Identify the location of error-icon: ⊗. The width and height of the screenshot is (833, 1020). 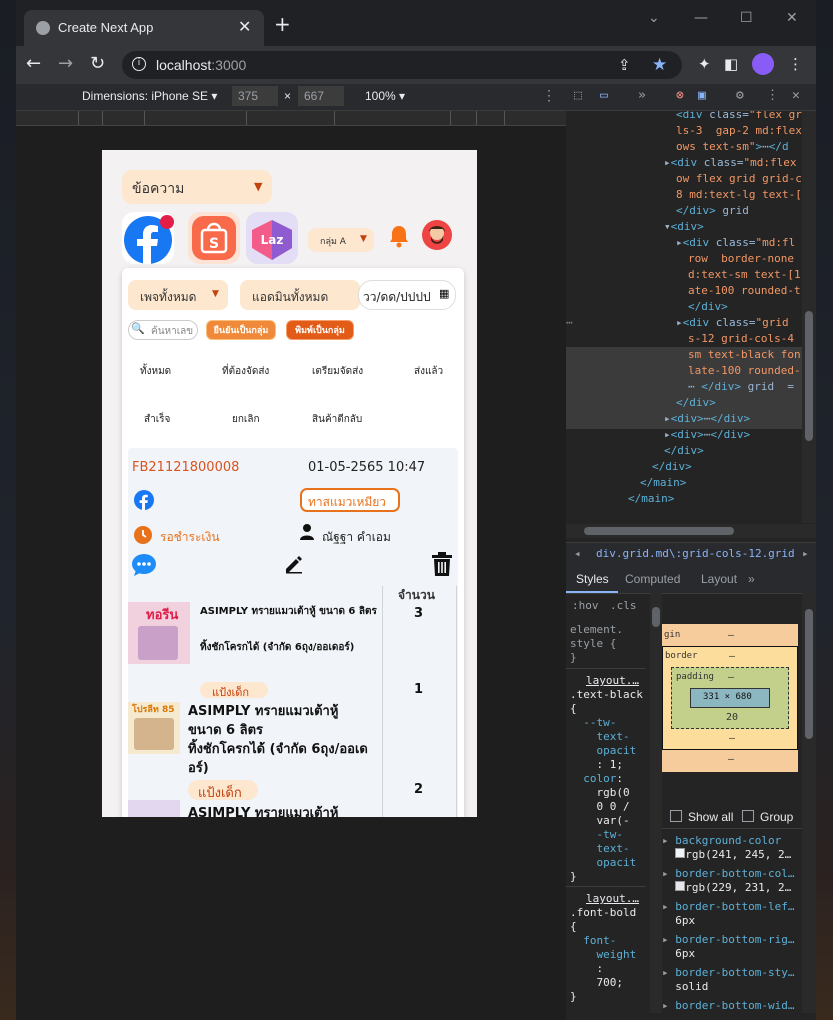
(680, 95).